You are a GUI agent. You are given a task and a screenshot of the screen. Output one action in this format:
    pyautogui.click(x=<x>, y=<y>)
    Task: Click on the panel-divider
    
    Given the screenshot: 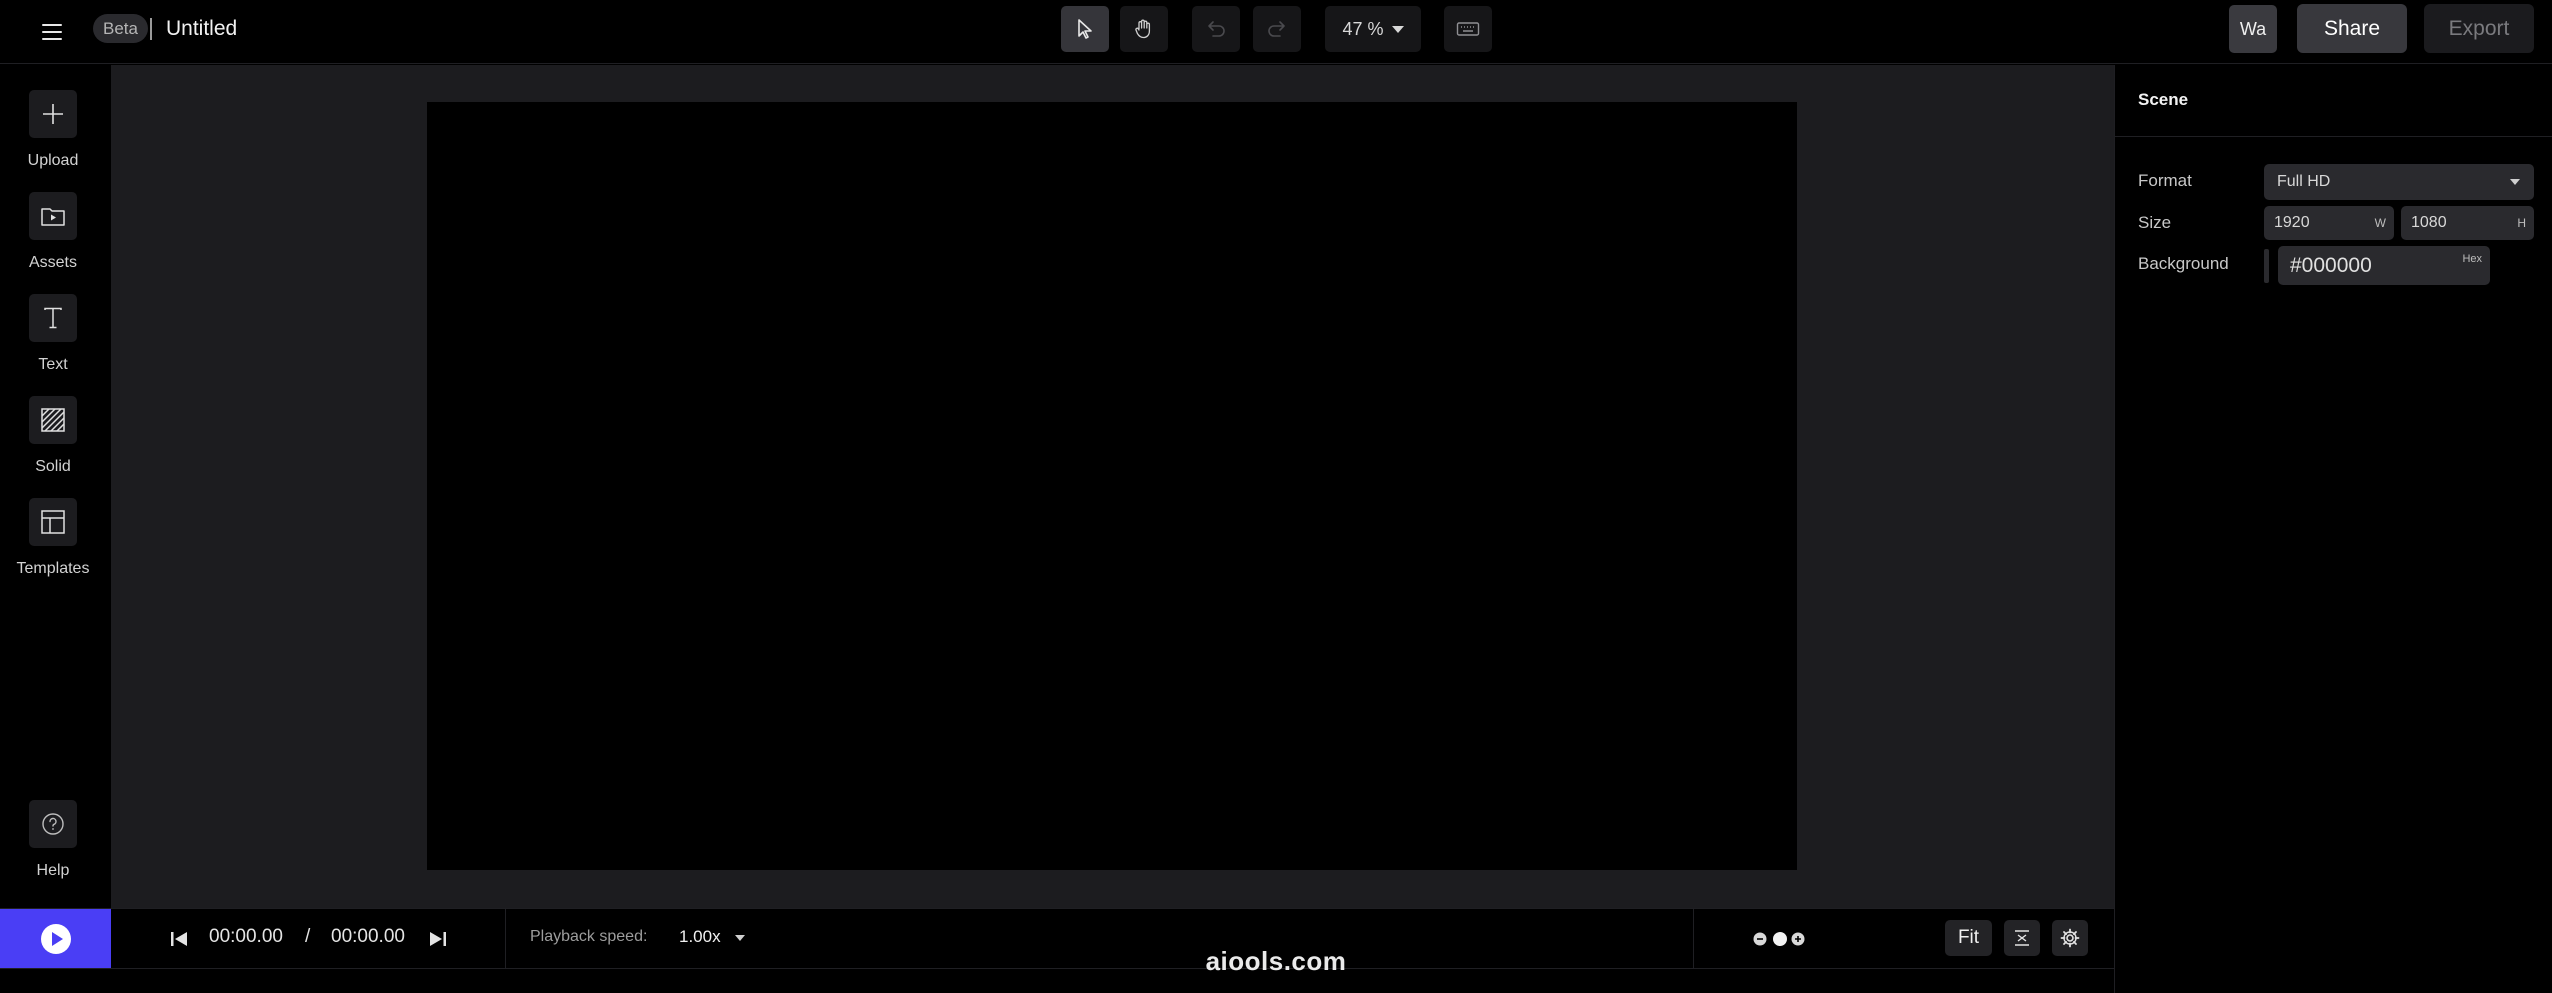 What is the action you would take?
    pyautogui.click(x=2333, y=136)
    